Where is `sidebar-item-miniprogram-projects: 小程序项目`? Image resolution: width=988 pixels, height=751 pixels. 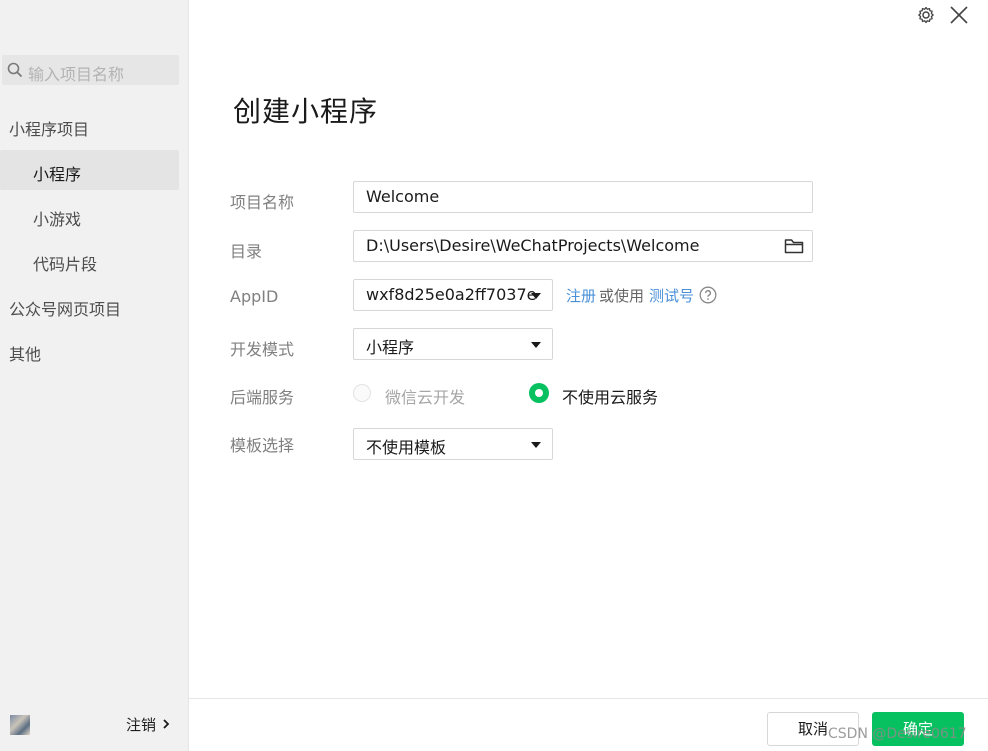
sidebar-item-miniprogram-projects: 小程序项目 is located at coordinates (49, 128).